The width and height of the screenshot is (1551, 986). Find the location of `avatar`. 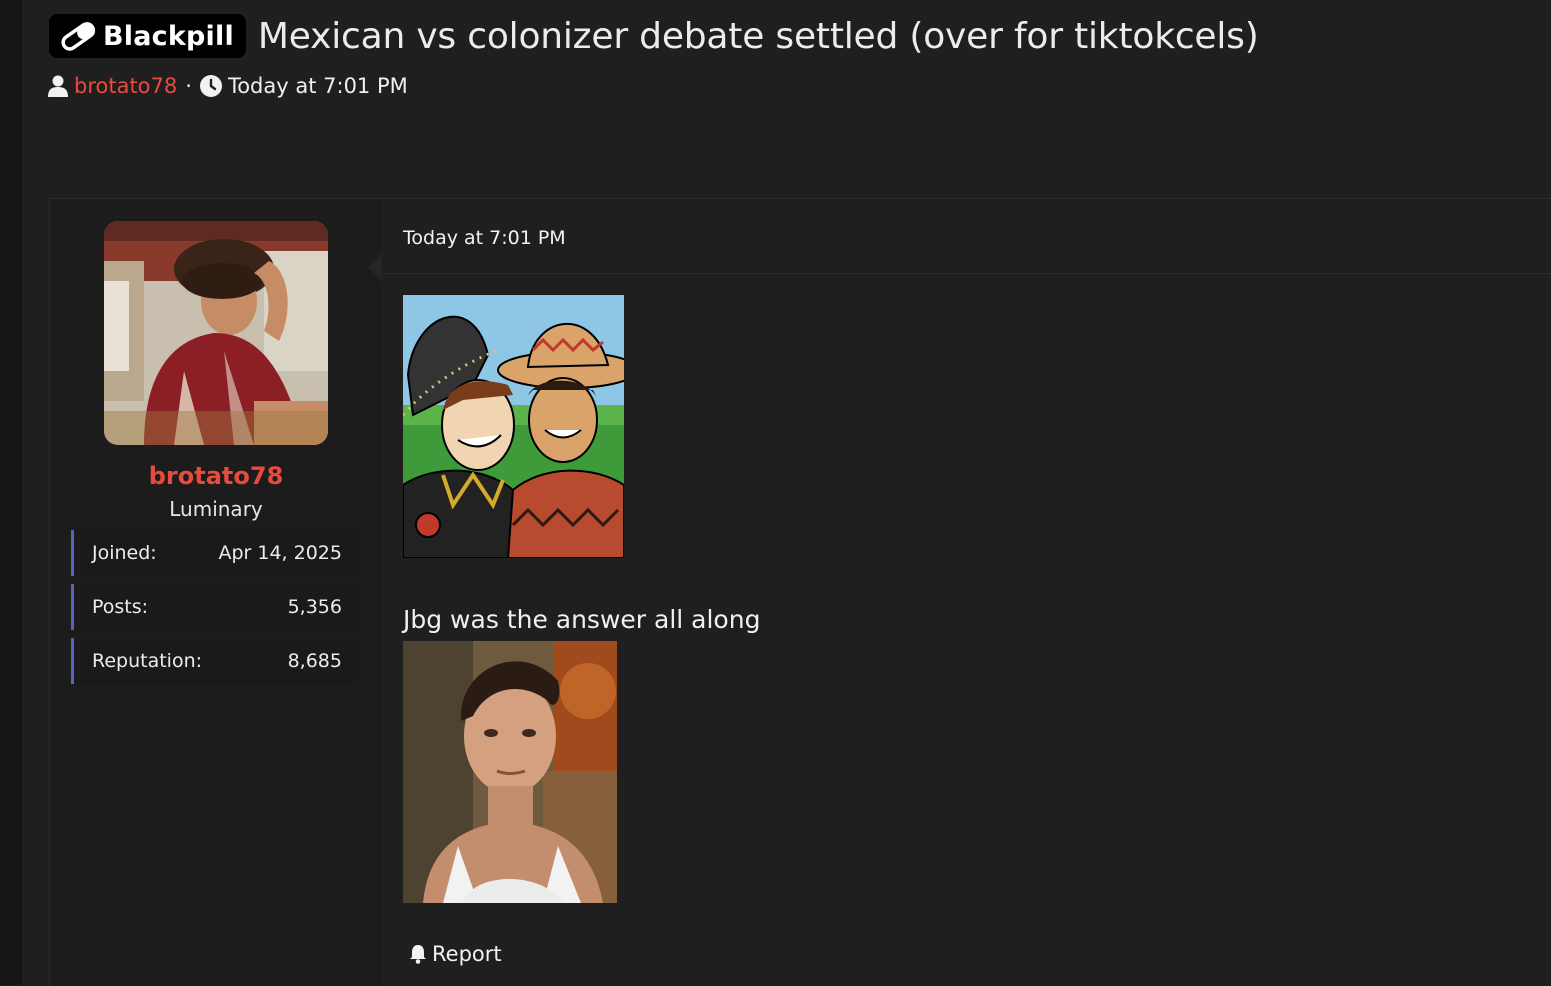

avatar is located at coordinates (216, 333).